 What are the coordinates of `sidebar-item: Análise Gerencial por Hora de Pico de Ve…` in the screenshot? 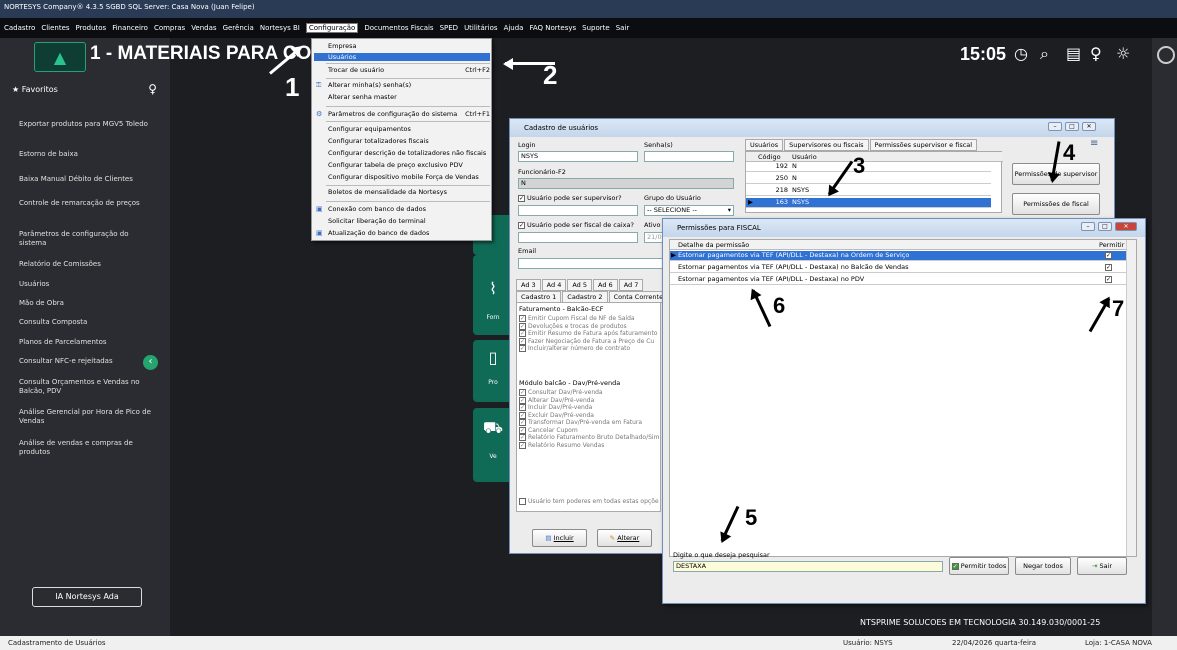 It's located at (86, 417).